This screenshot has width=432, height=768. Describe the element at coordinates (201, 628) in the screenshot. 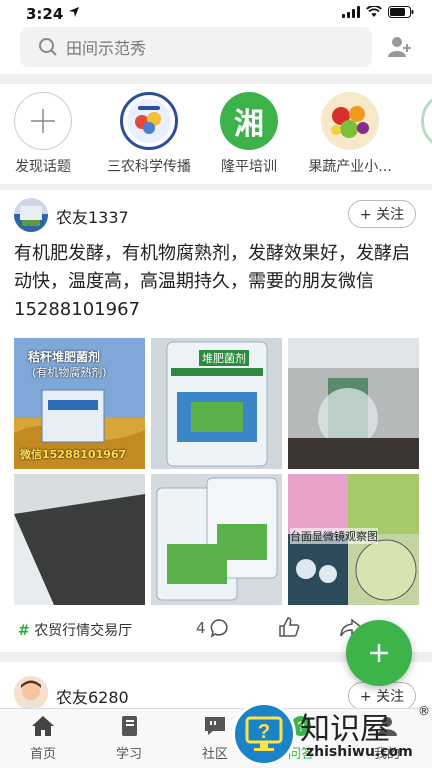

I see `comment-count: 4` at that location.